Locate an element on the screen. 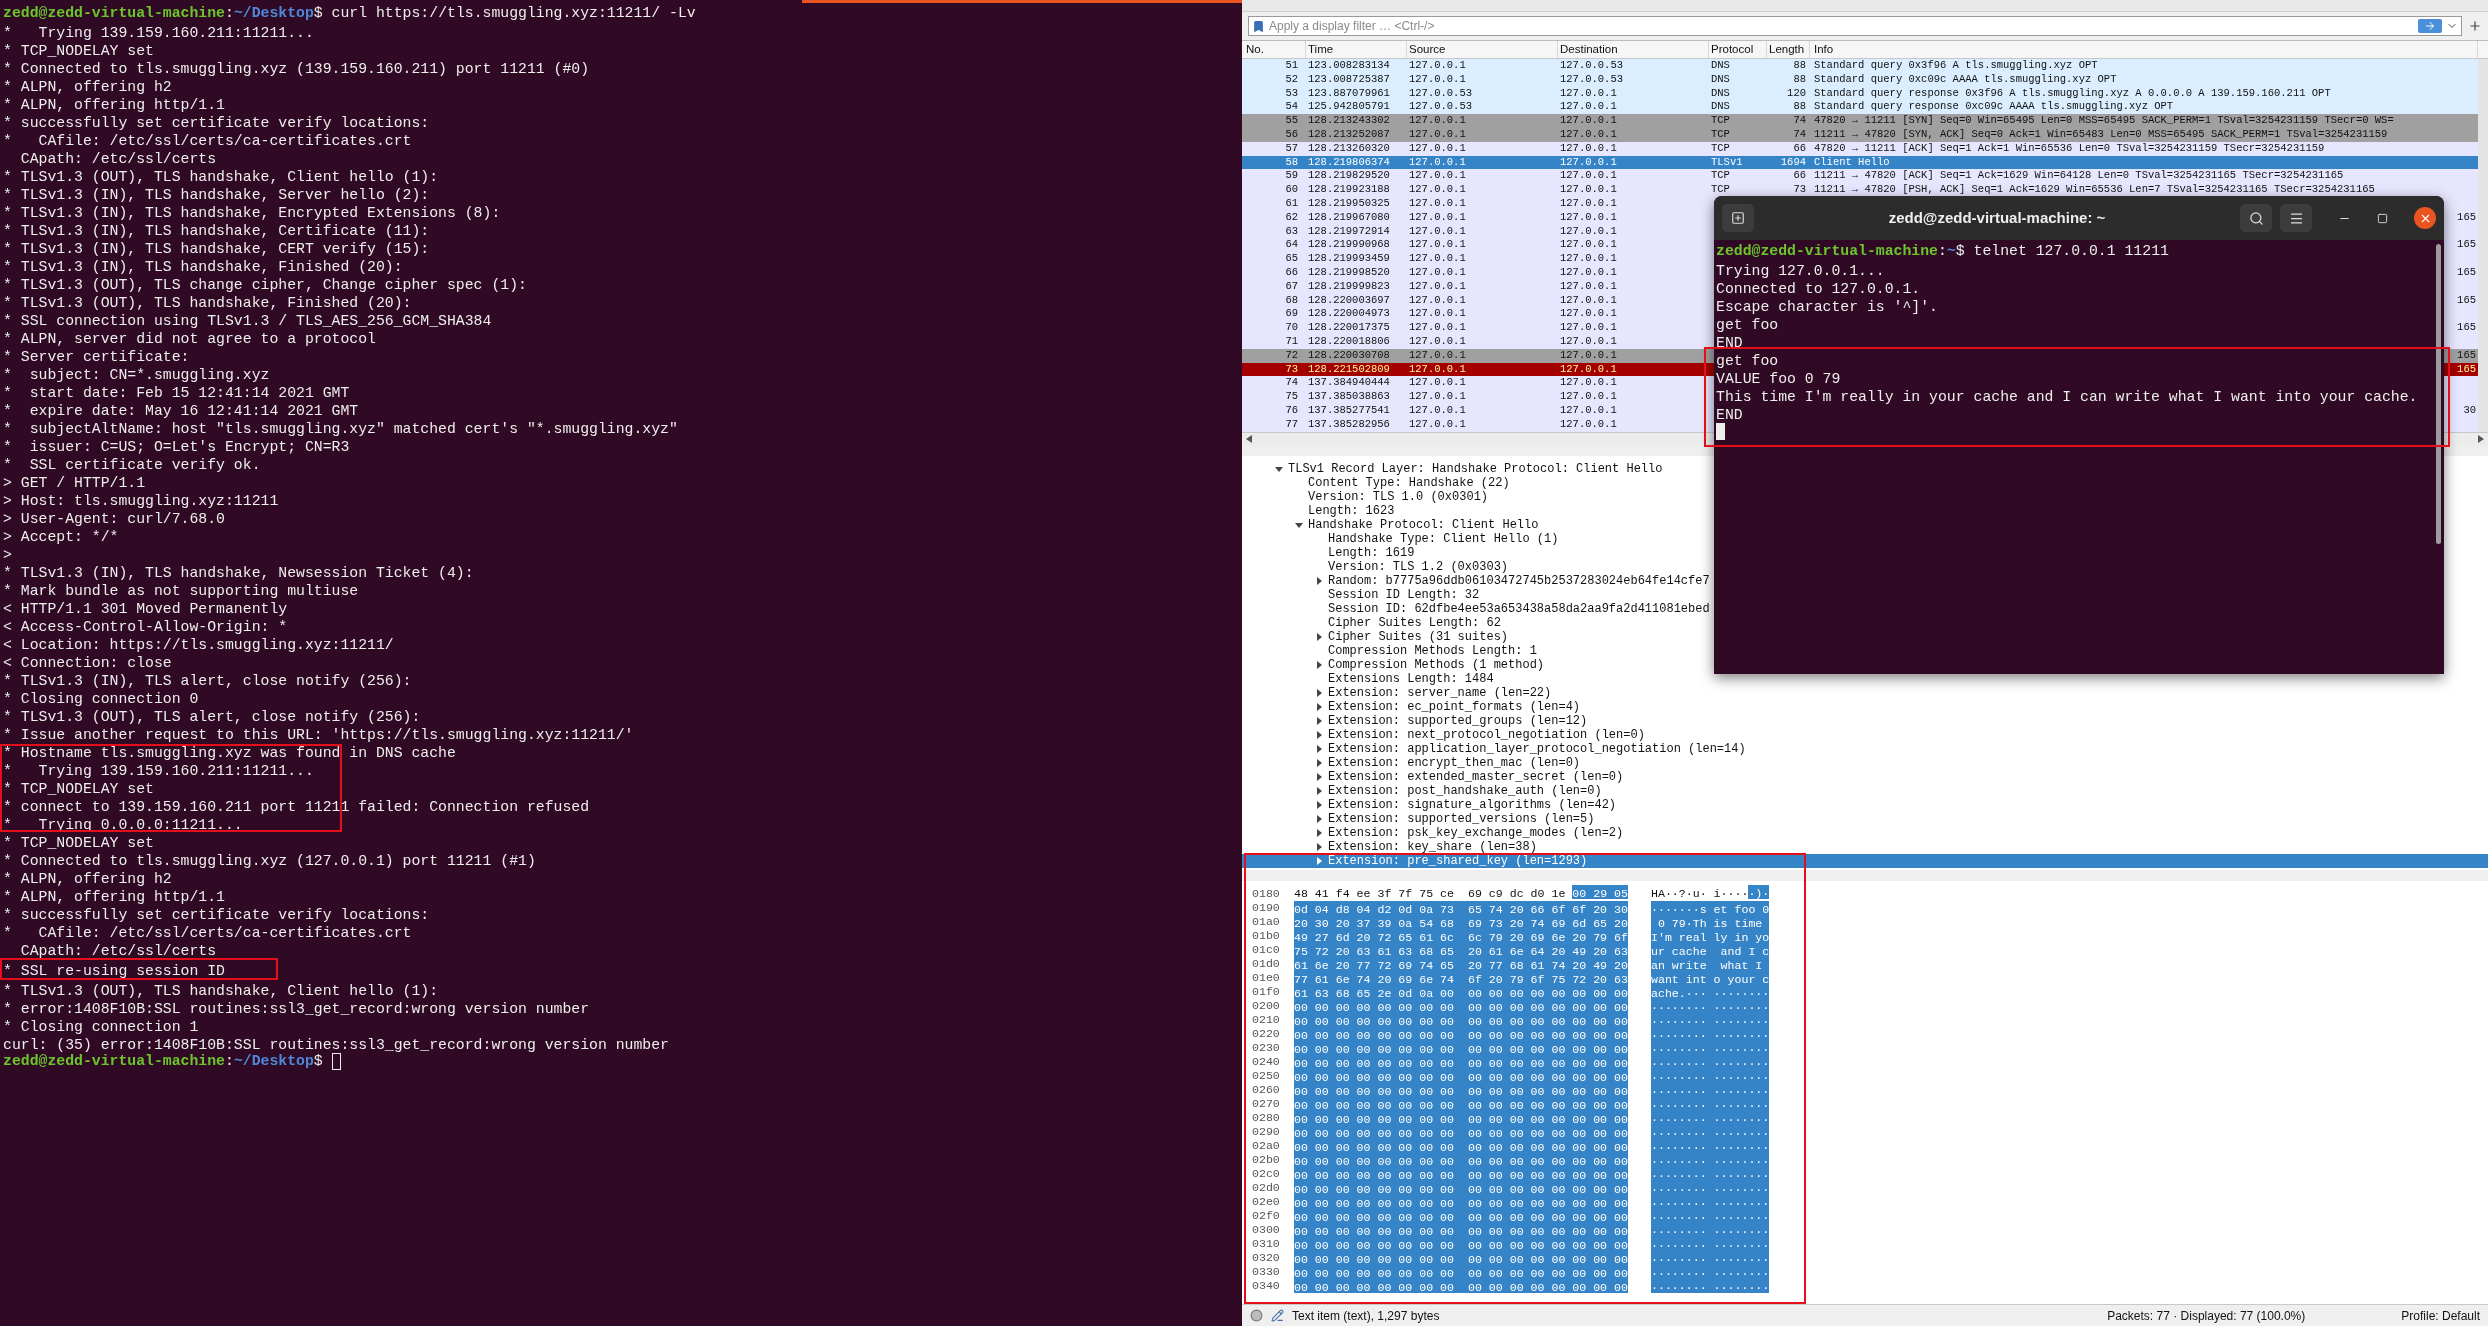 This screenshot has width=2488, height=1326. terminal-line: * expire date: May 16 12:41:14 2021 GMT is located at coordinates (181, 410).